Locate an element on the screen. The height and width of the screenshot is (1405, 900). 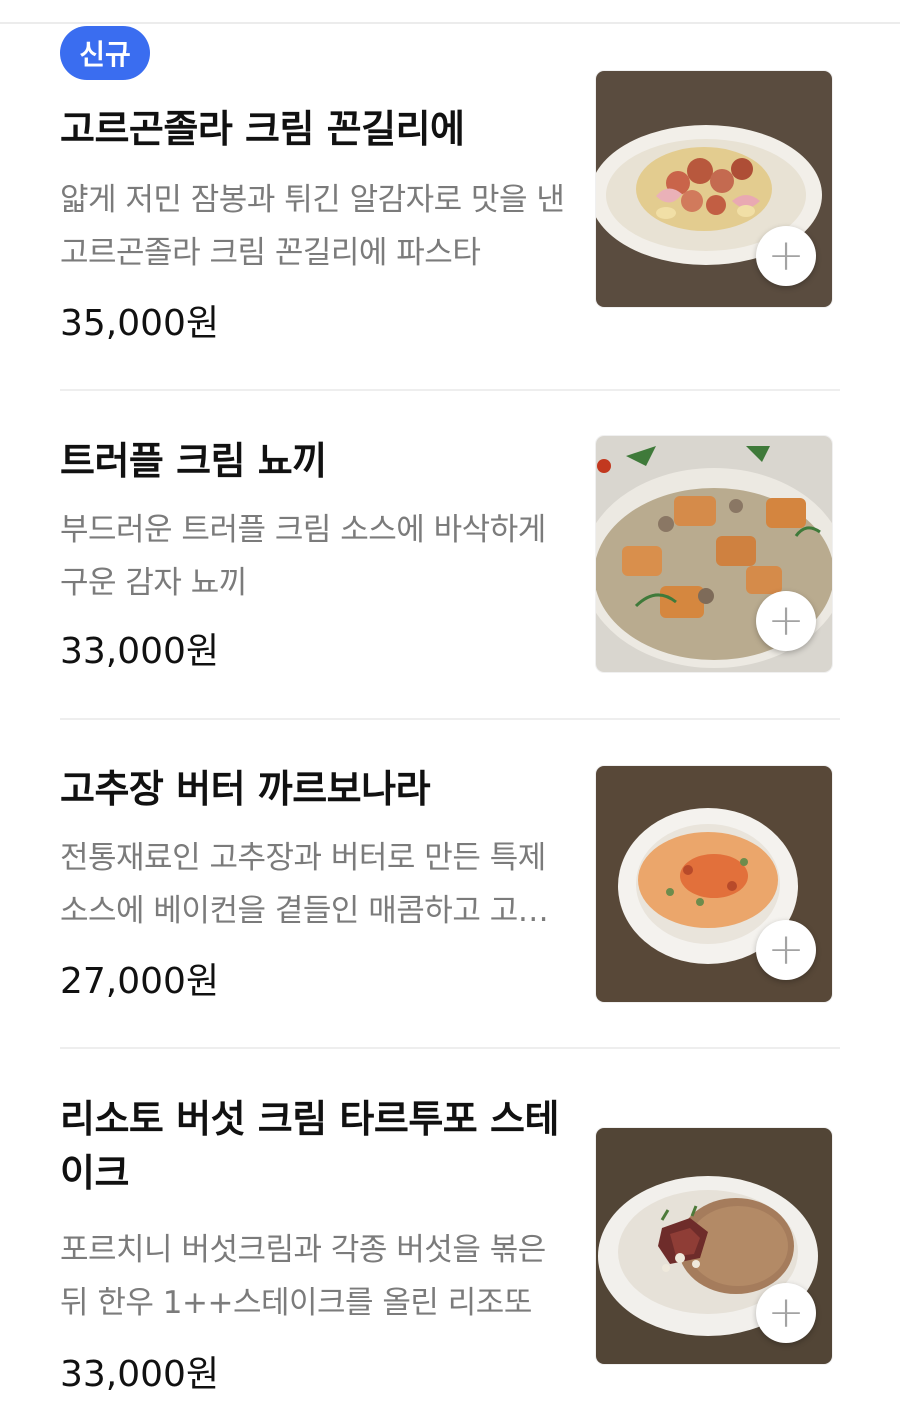
menu-item-name: 리소토 버섯 크림 타르투포 스테이크 is located at coordinates (309, 1146).